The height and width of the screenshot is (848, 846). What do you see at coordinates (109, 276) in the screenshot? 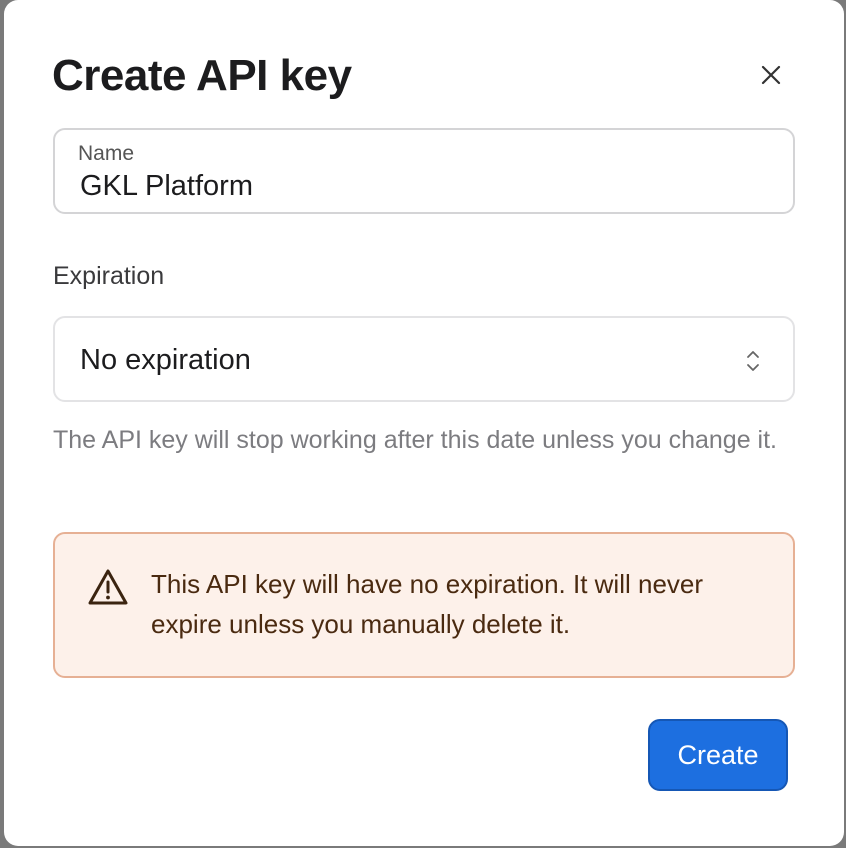
I see `expiration-label: Expiration` at bounding box center [109, 276].